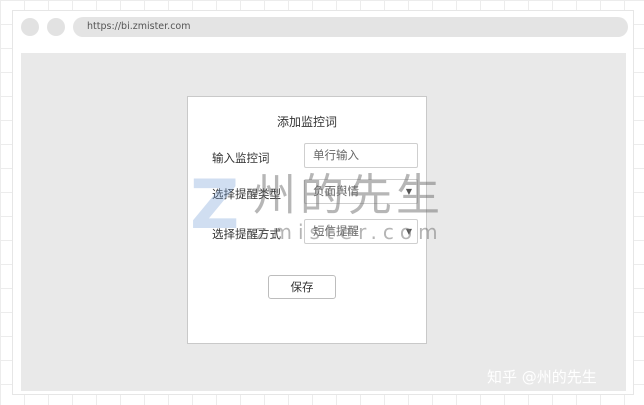  What do you see at coordinates (306, 122) in the screenshot?
I see `dialog-title: 添加监控词` at bounding box center [306, 122].